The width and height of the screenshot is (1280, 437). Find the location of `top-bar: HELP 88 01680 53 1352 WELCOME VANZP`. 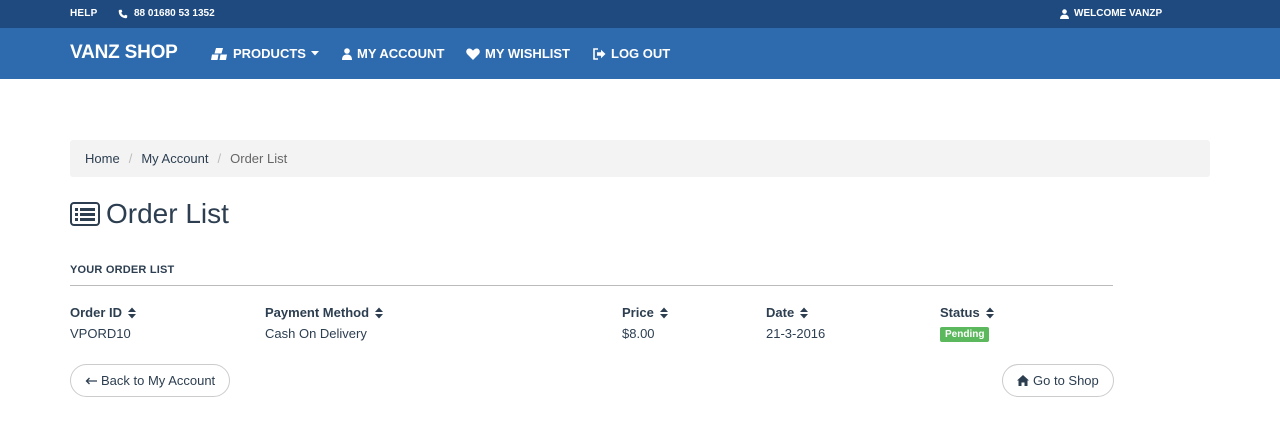

top-bar: HELP 88 01680 53 1352 WELCOME VANZP is located at coordinates (640, 14).